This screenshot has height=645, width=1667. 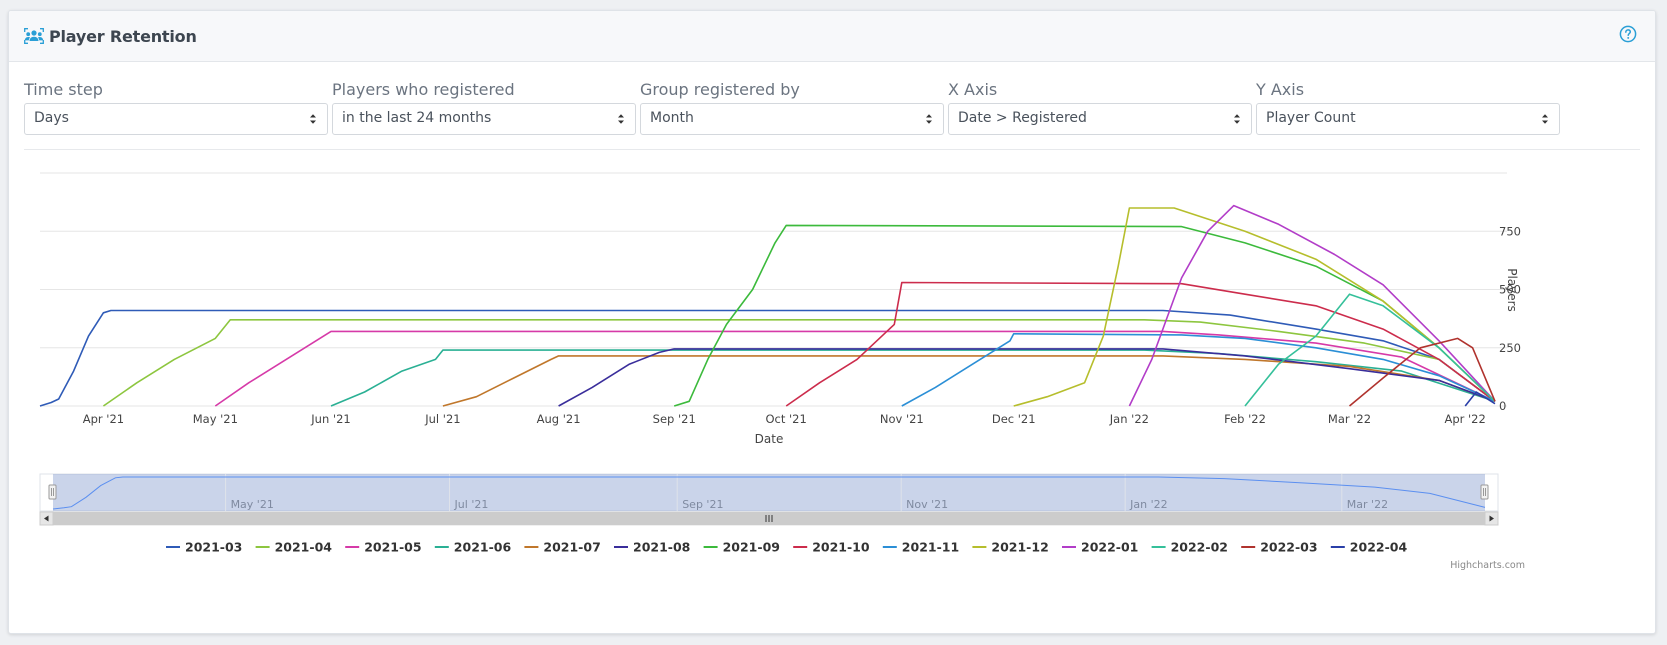 What do you see at coordinates (46, 518) in the screenshot?
I see `arrow-left-icon` at bounding box center [46, 518].